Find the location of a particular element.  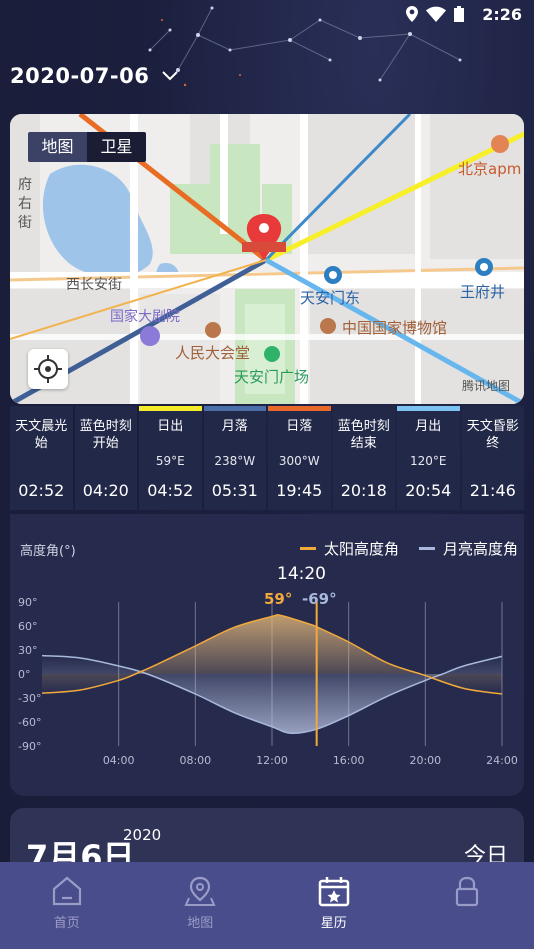

date-label: 2020-07-06 is located at coordinates (80, 76).